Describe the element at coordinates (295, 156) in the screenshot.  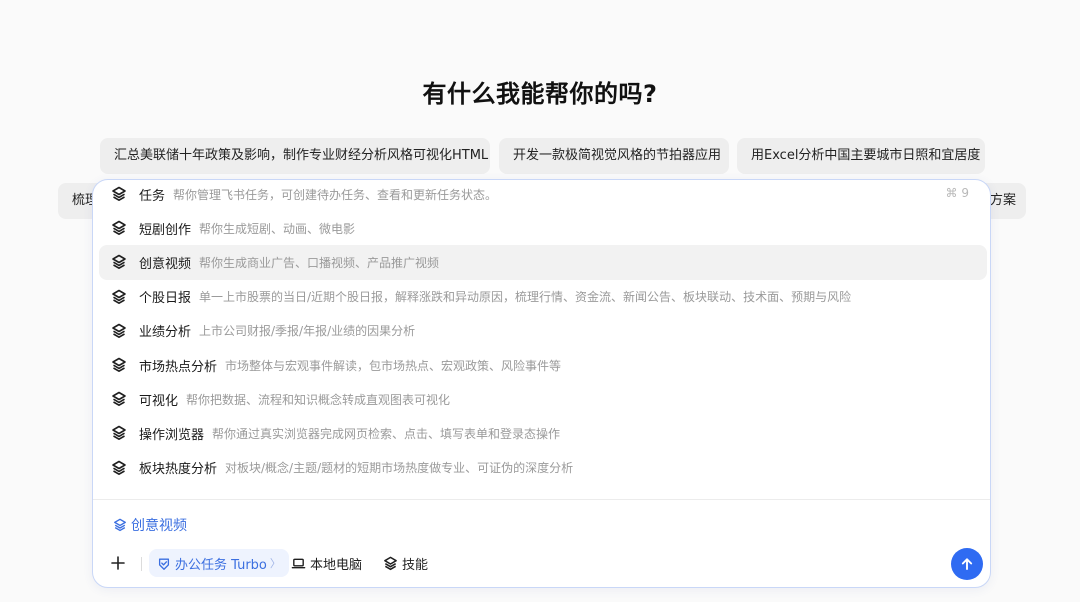
I see `suggestion-chip: 汇总美联储十年政策及影响，制作专业财经分析风格可视化HTML` at that location.